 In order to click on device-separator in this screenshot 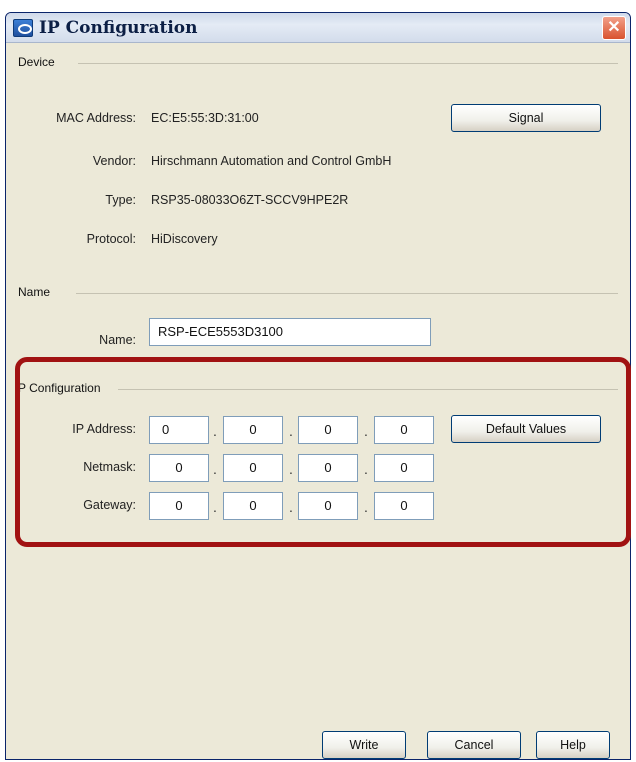, I will do `click(348, 63)`.